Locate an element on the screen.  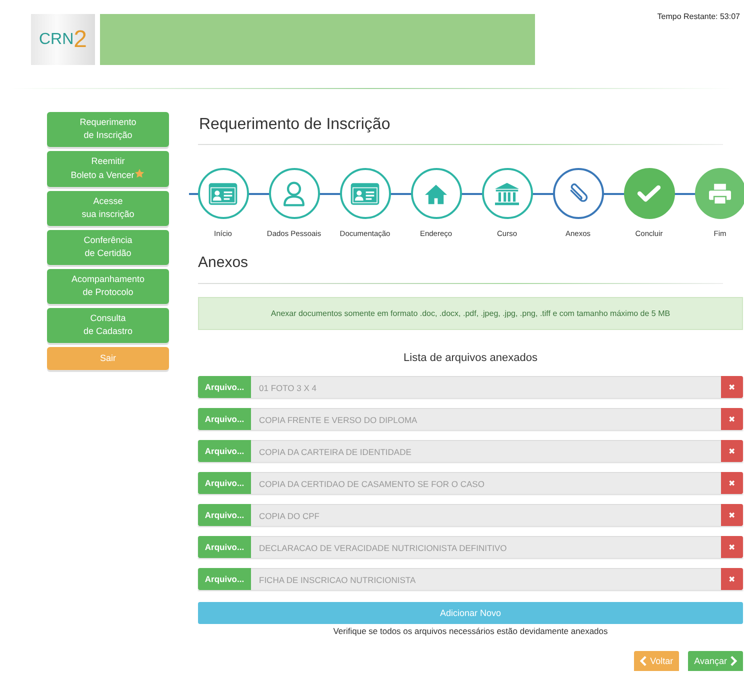
house-icon is located at coordinates (436, 193).